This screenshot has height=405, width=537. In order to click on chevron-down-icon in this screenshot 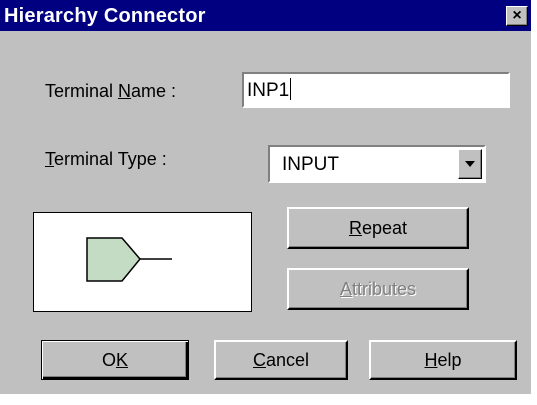, I will do `click(470, 164)`.